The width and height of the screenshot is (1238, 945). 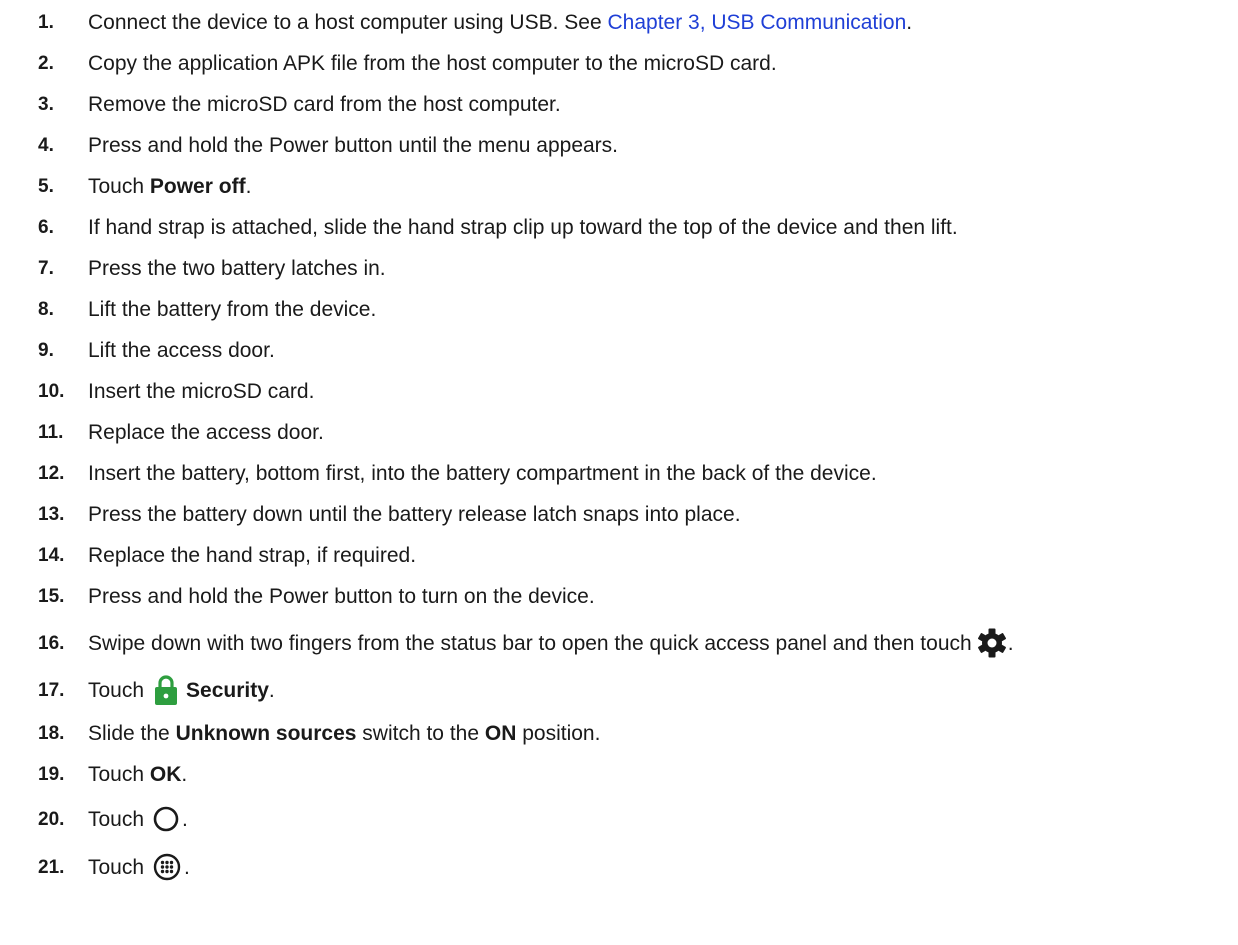 What do you see at coordinates (633, 690) in the screenshot?
I see `step-17: 17. Touch Security.` at bounding box center [633, 690].